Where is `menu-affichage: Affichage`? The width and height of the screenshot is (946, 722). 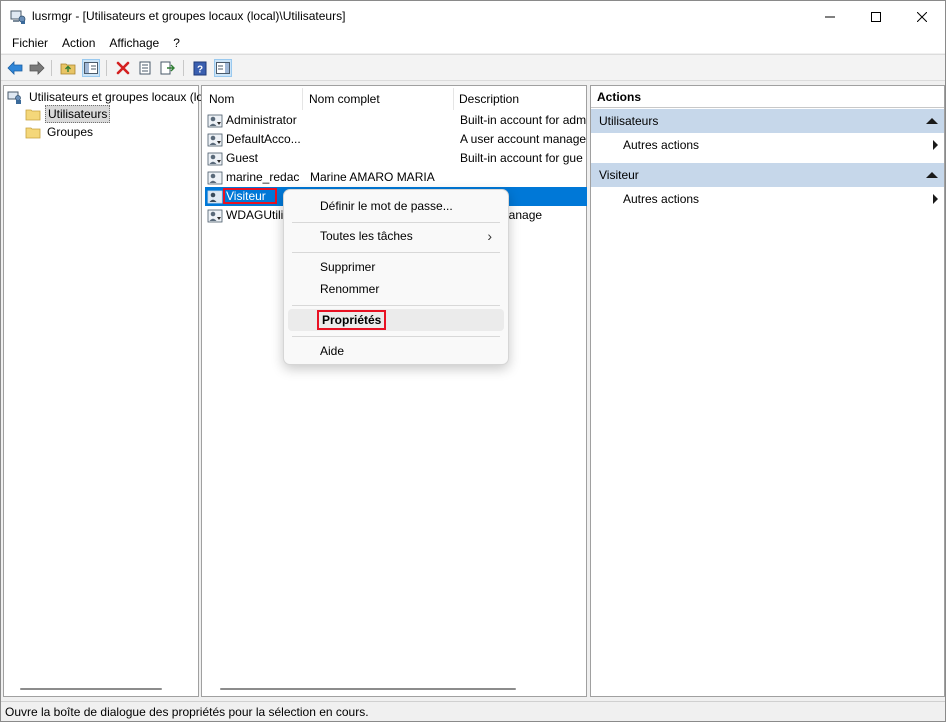
menu-affichage: Affichage is located at coordinates (134, 43).